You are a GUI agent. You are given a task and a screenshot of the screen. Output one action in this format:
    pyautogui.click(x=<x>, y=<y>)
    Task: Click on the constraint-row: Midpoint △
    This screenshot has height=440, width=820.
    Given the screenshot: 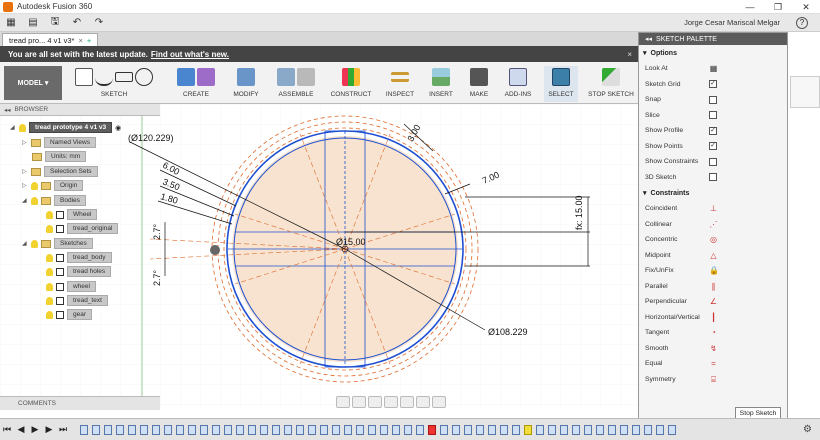 What is the action you would take?
    pyautogui.click(x=713, y=256)
    